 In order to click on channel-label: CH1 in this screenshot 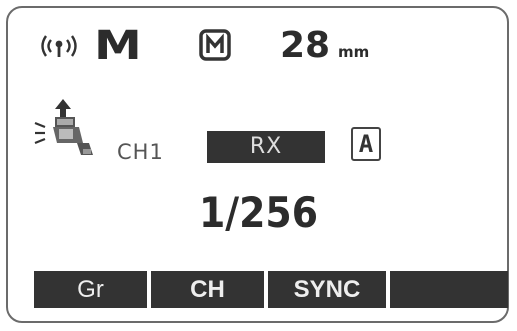, I will do `click(140, 152)`.